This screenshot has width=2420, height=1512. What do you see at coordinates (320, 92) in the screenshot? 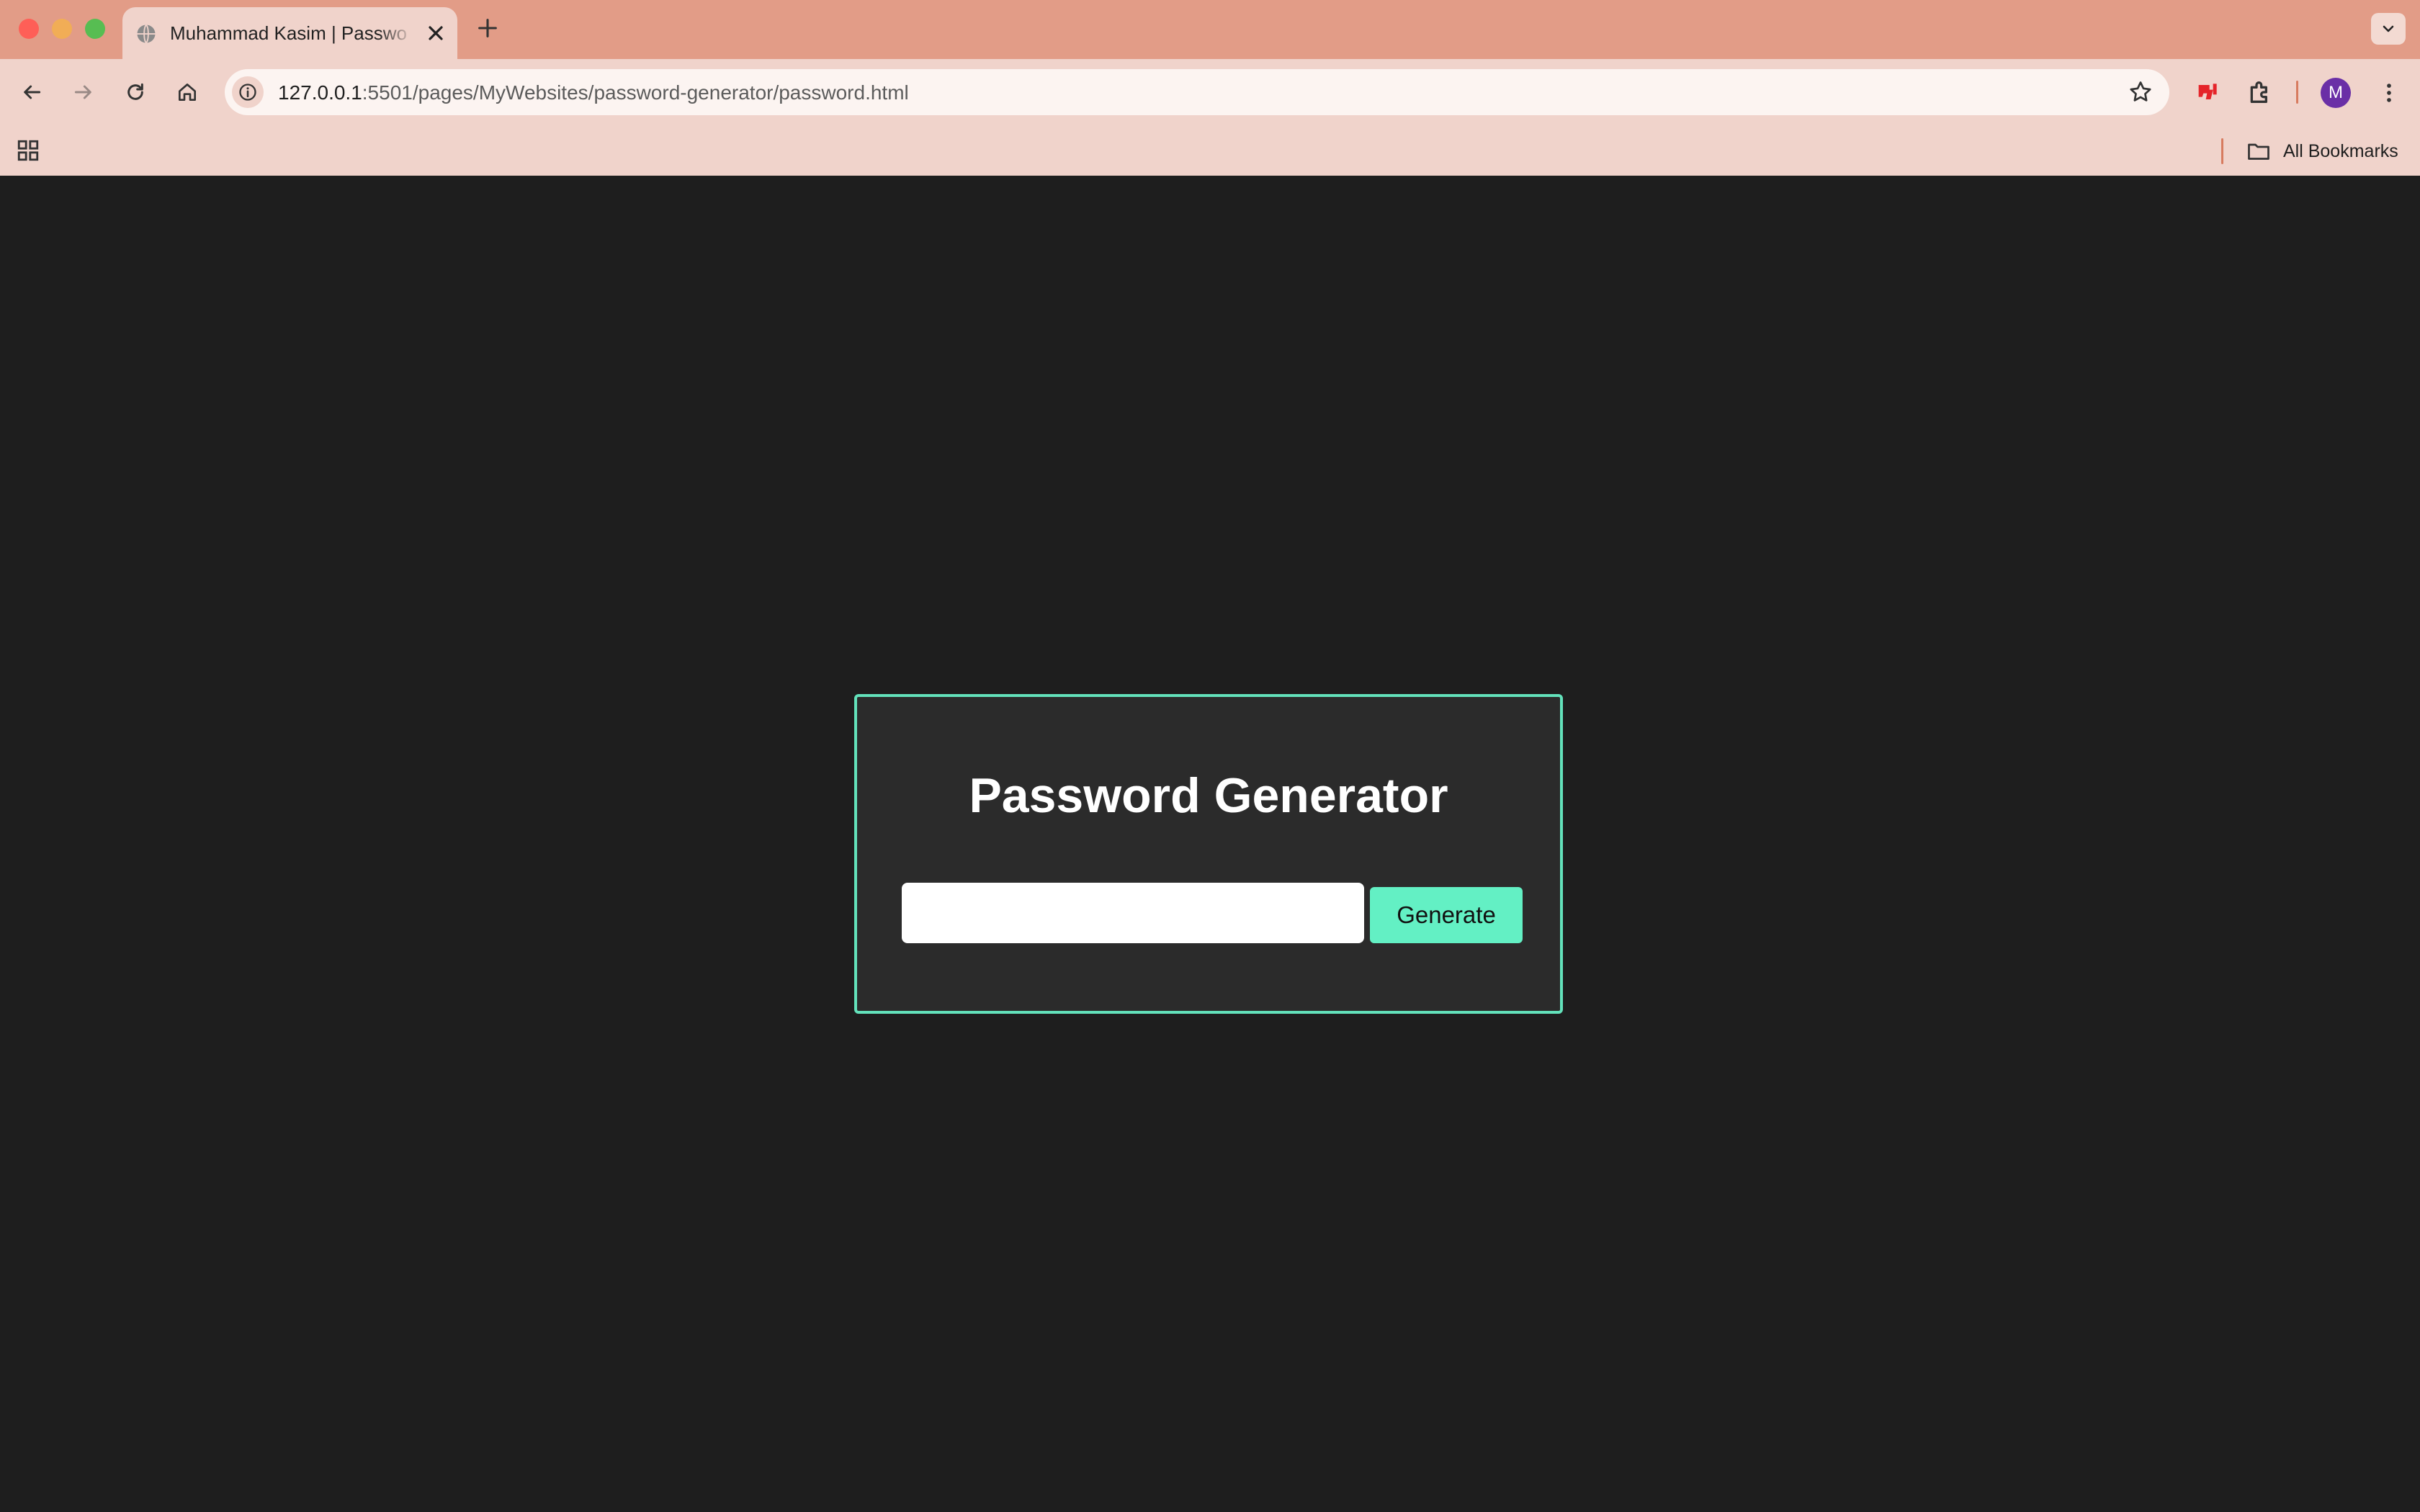
I see `url-host: 127.0.0.1` at bounding box center [320, 92].